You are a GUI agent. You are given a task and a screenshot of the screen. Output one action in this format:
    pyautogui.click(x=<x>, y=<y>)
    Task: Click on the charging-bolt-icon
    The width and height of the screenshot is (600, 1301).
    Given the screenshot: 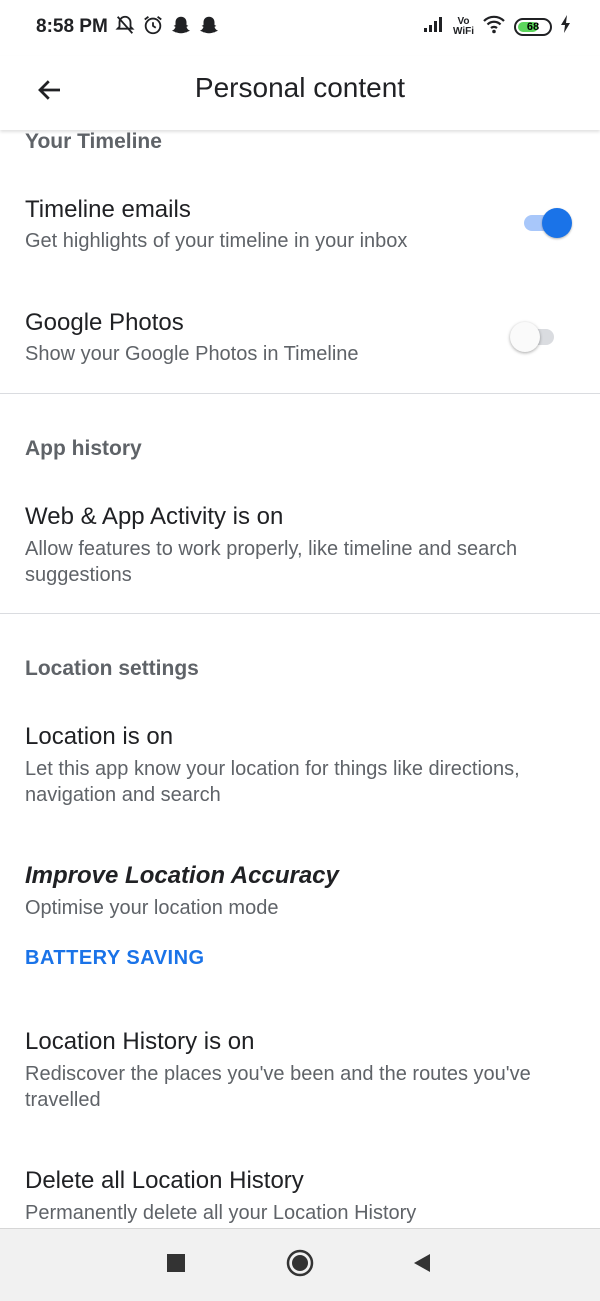 What is the action you would take?
    pyautogui.click(x=566, y=26)
    